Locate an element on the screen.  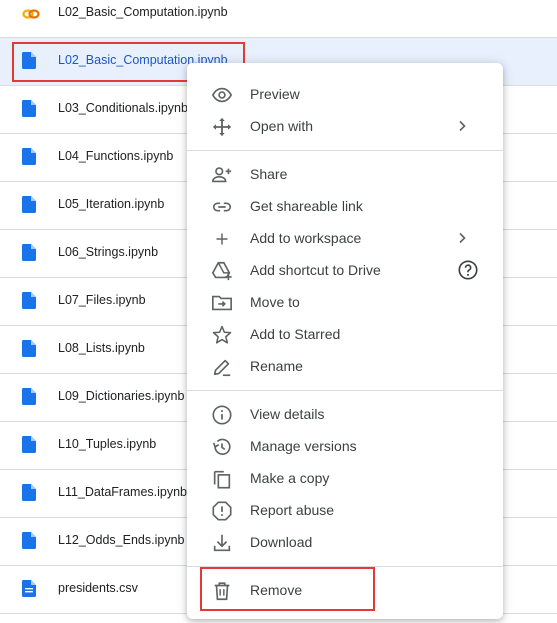
menu-item-add-shortcut: Add shortcut to Drive is located at coordinates (345, 270).